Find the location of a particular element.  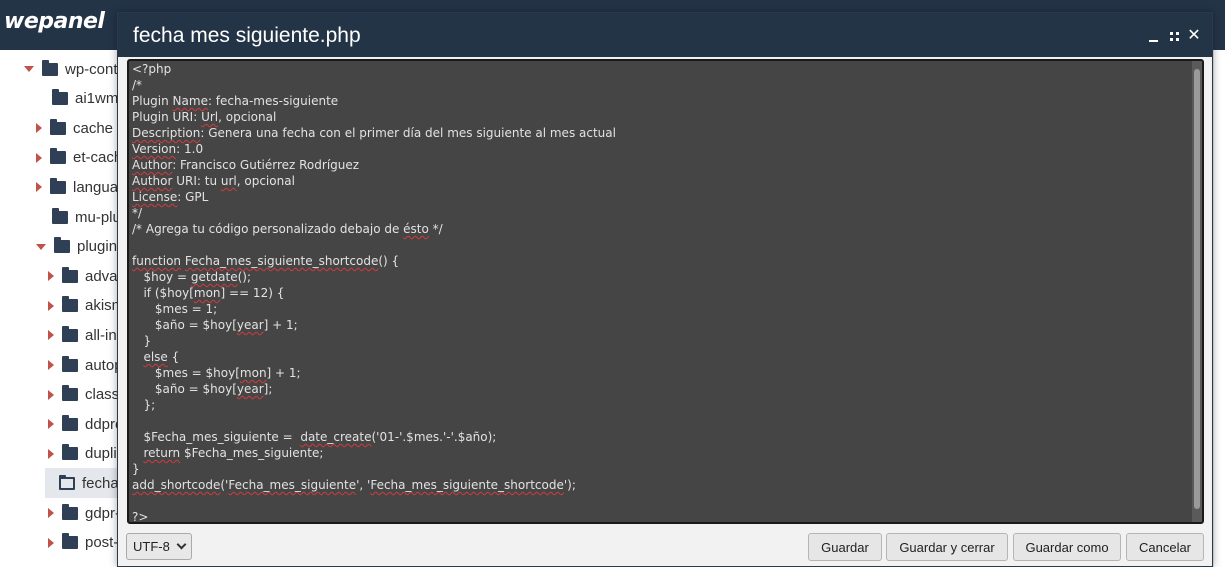

chevron-down-icon is located at coordinates (181, 544).